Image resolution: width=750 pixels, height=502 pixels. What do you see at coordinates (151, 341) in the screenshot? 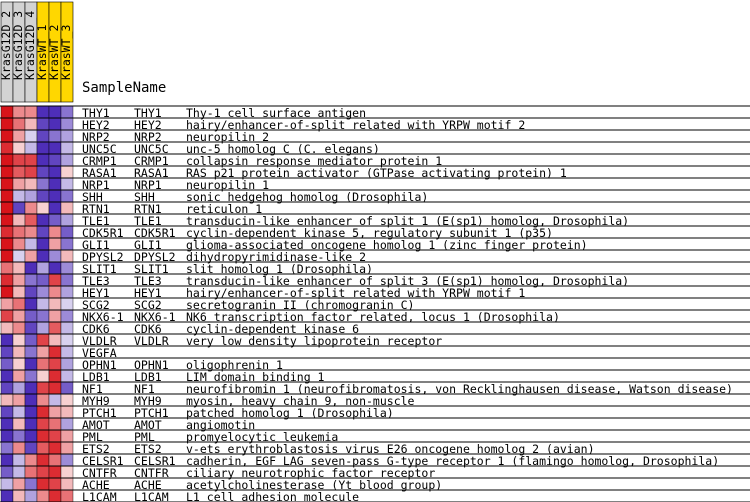
I see `row-gene: VLDLR` at bounding box center [151, 341].